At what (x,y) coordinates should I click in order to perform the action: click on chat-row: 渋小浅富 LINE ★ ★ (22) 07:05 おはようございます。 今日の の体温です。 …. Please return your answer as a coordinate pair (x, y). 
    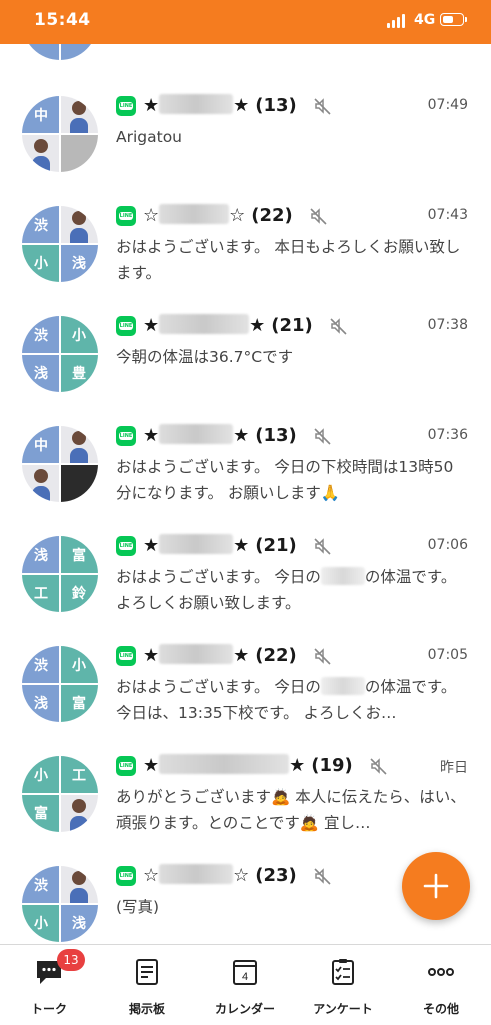
    Looking at the image, I should click on (245, 700).